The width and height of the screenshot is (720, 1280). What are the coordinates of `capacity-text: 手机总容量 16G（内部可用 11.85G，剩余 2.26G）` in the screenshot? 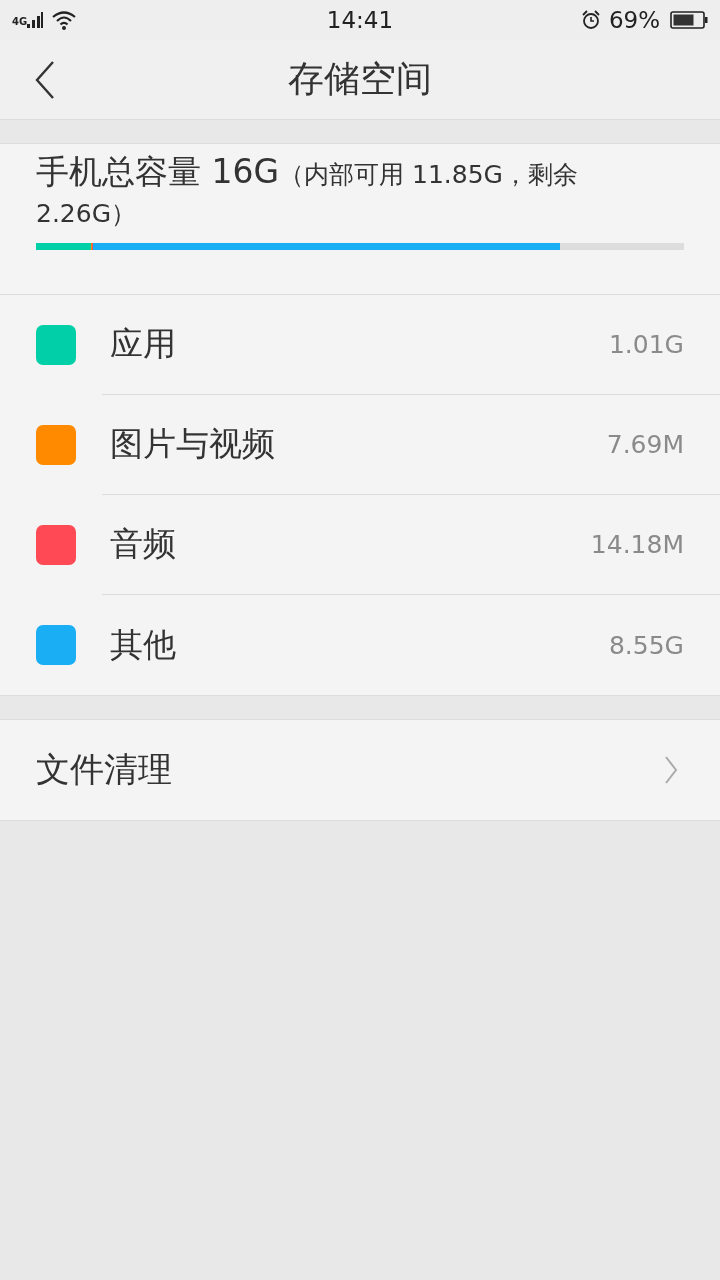 It's located at (307, 192).